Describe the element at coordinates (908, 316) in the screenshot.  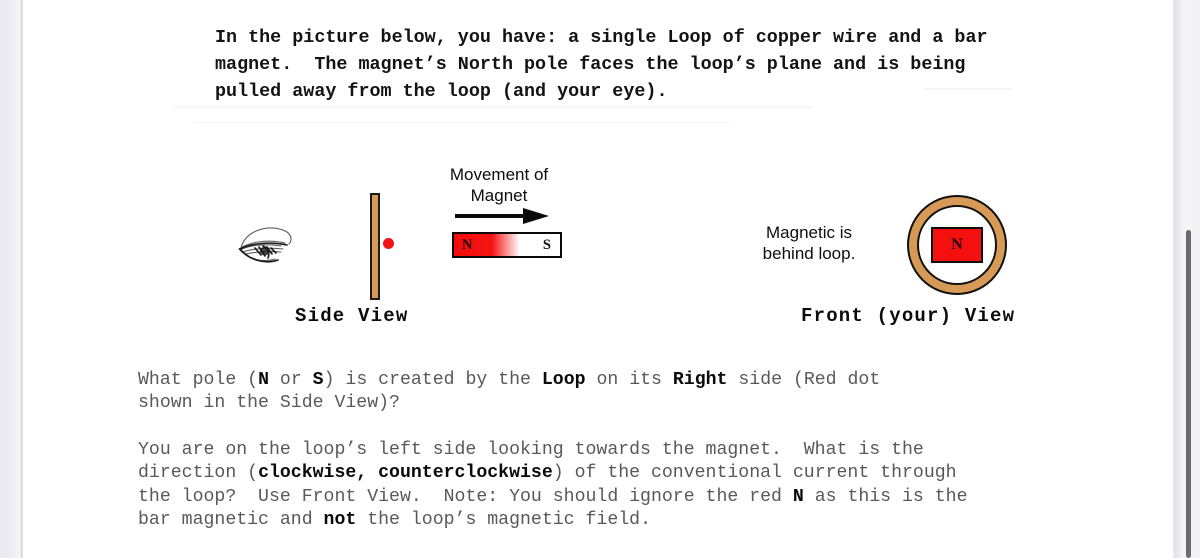
I see `front-view-caption: Front (your) View` at that location.